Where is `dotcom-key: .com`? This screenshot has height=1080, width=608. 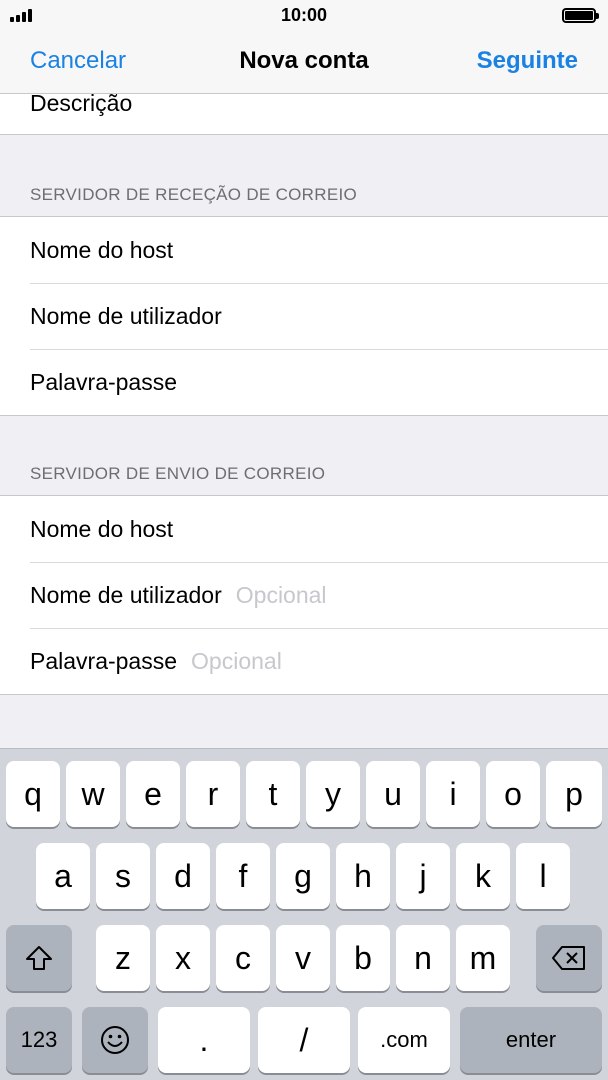 dotcom-key: .com is located at coordinates (404, 1040).